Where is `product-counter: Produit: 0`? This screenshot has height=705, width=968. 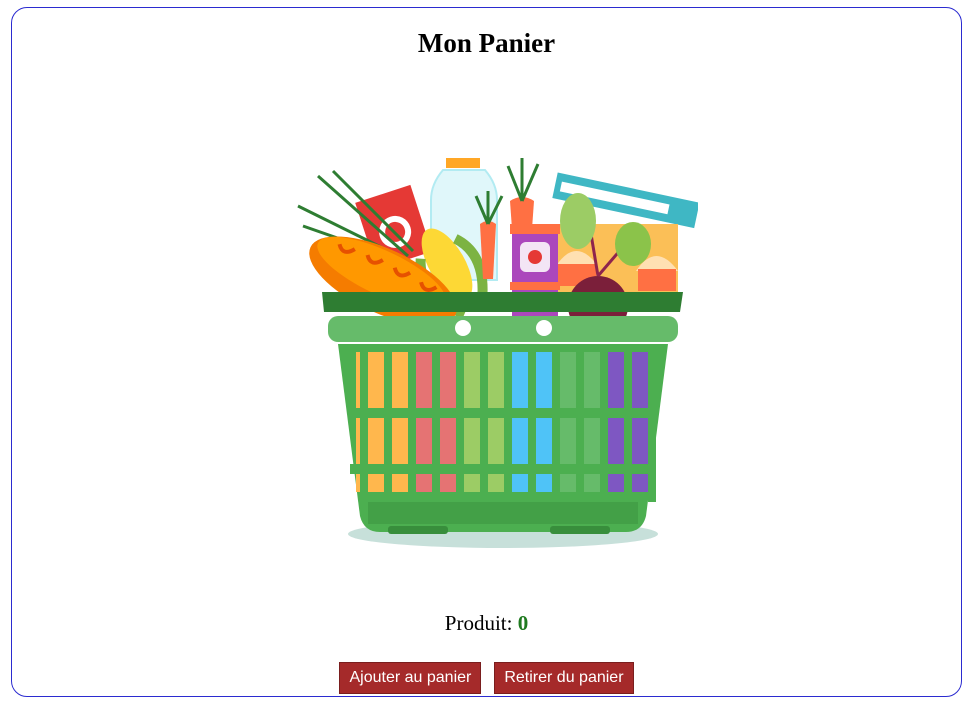 product-counter: Produit: 0 is located at coordinates (486, 623).